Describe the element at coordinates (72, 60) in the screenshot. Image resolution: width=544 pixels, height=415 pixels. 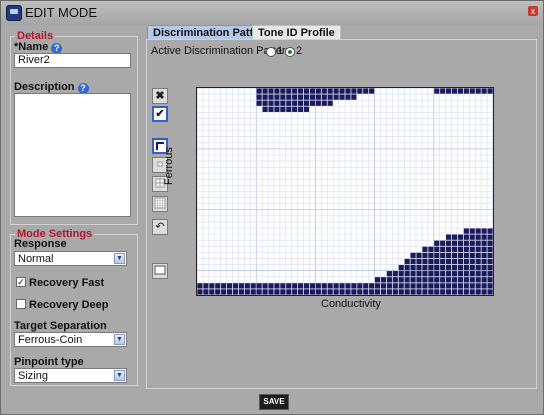
I see `name-input: River2` at that location.